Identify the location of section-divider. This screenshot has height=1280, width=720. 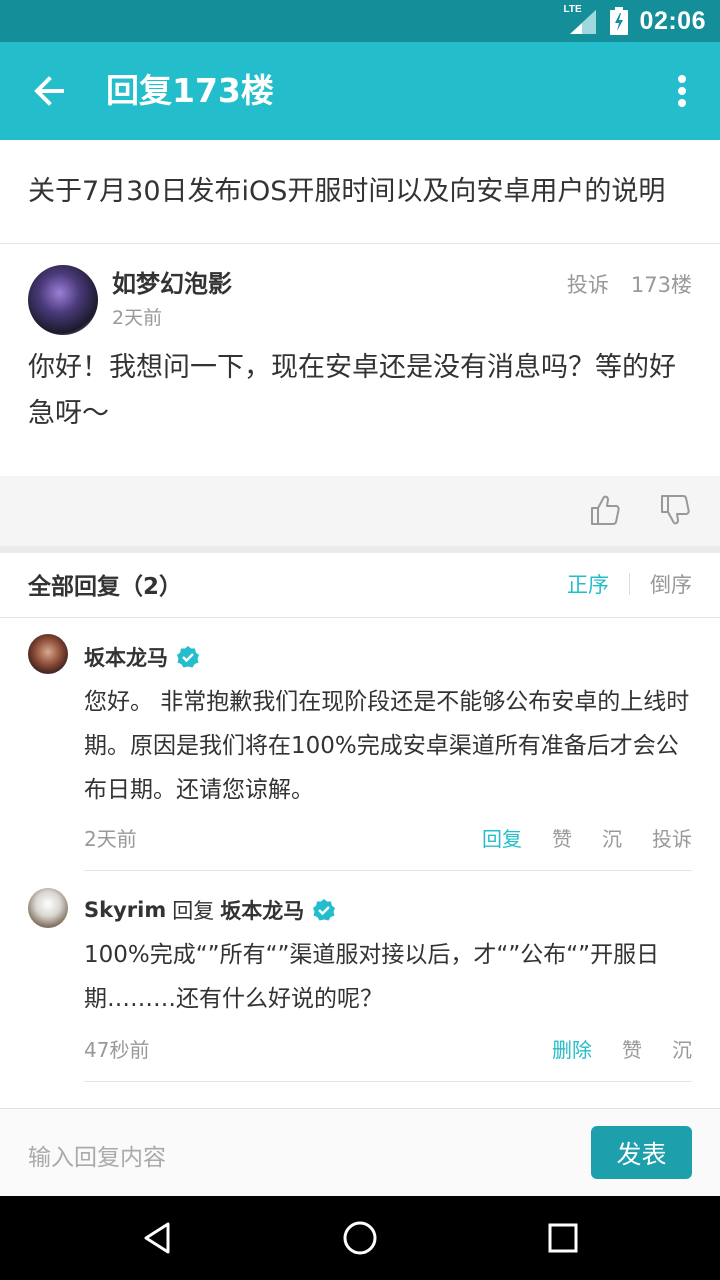
(360, 549).